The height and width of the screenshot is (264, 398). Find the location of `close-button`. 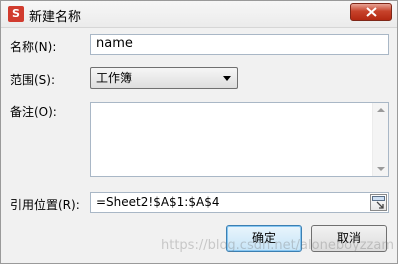

close-button is located at coordinates (371, 12).